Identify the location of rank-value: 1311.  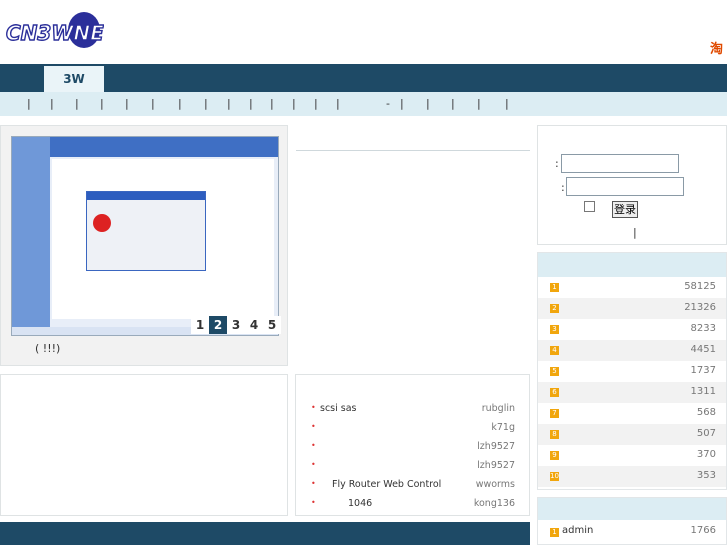
(703, 391).